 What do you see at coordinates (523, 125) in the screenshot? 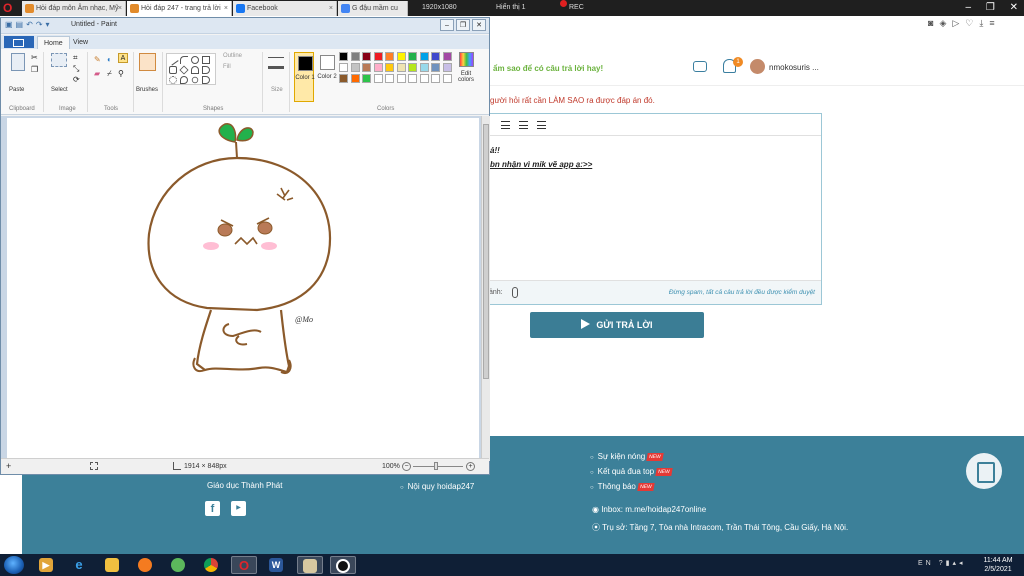
I see `align-right-icon` at bounding box center [523, 125].